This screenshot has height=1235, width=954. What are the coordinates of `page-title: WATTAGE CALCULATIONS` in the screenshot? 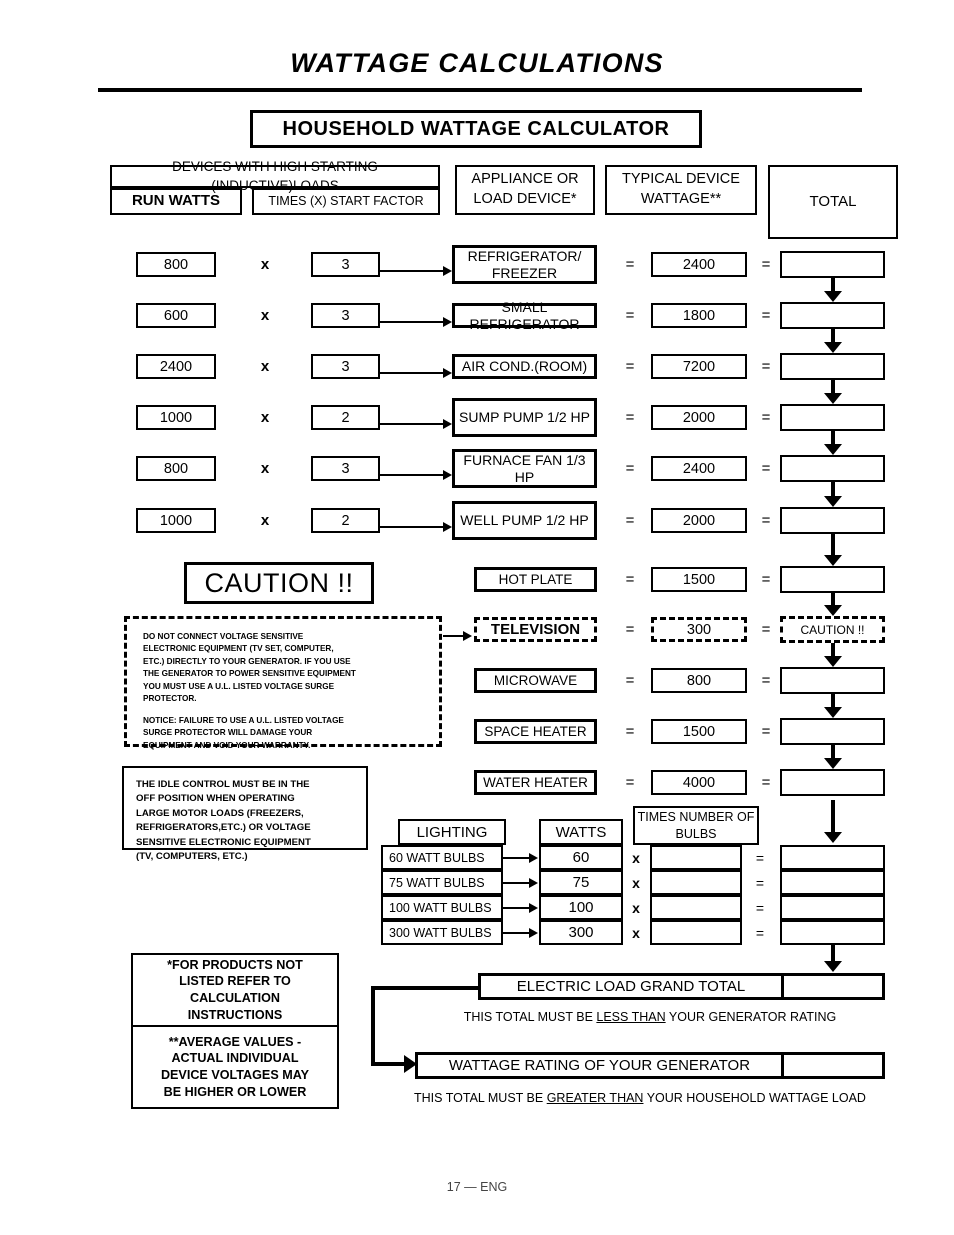 It's located at (477, 63).